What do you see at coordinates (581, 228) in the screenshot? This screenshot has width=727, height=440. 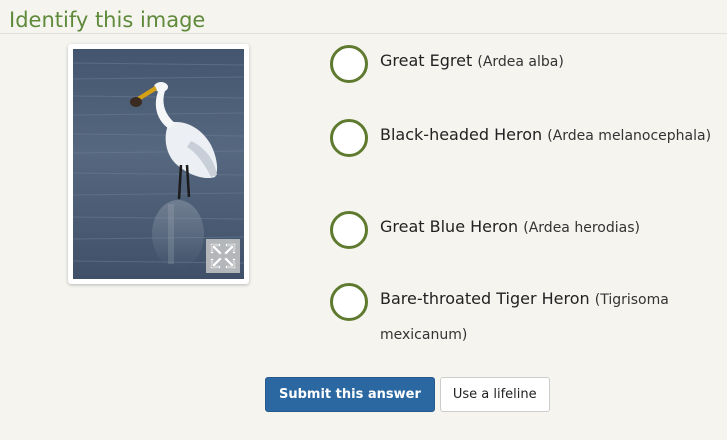 I see `scientific-name: Ardea herodias` at bounding box center [581, 228].